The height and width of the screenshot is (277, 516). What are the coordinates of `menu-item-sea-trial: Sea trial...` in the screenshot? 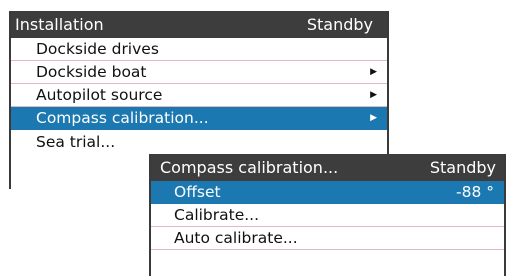 It's located at (199, 141).